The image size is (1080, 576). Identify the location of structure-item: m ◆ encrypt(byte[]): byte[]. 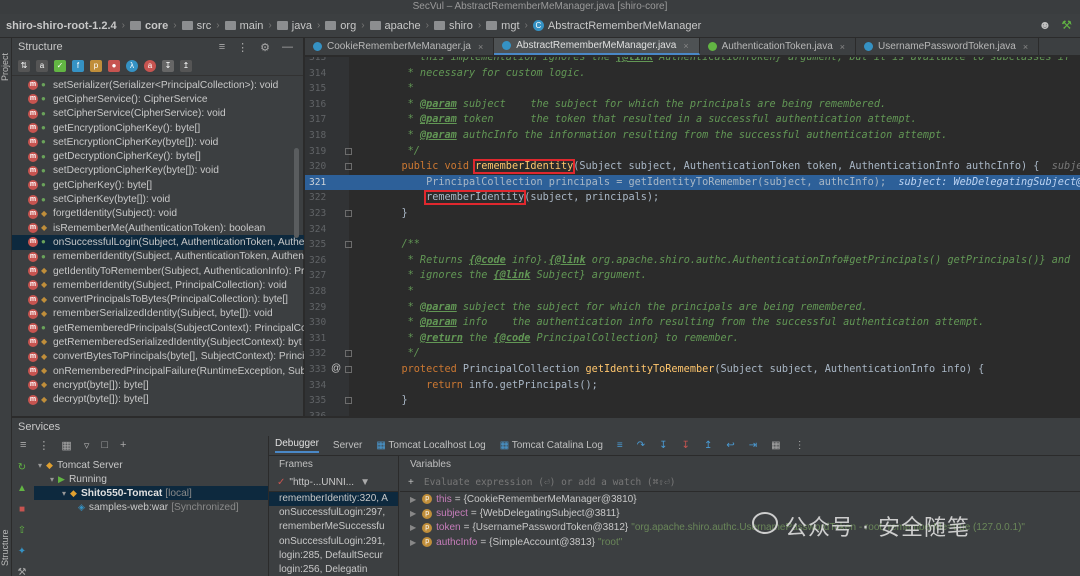
(158, 385).